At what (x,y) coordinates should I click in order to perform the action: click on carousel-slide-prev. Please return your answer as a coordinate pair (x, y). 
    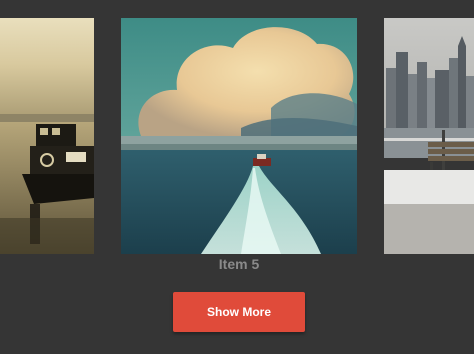
    Looking at the image, I should click on (47, 136).